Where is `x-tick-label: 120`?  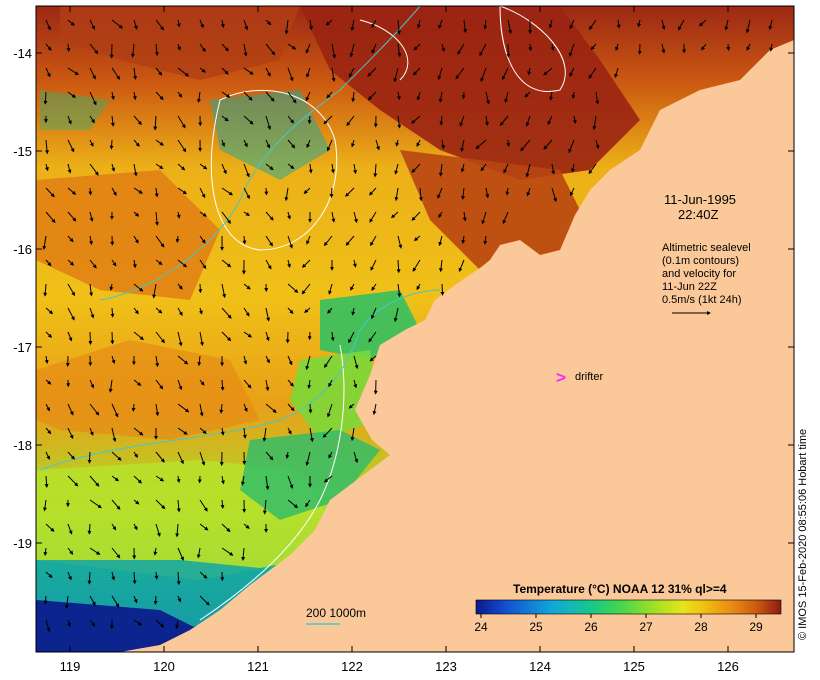 x-tick-label: 120 is located at coordinates (164, 666).